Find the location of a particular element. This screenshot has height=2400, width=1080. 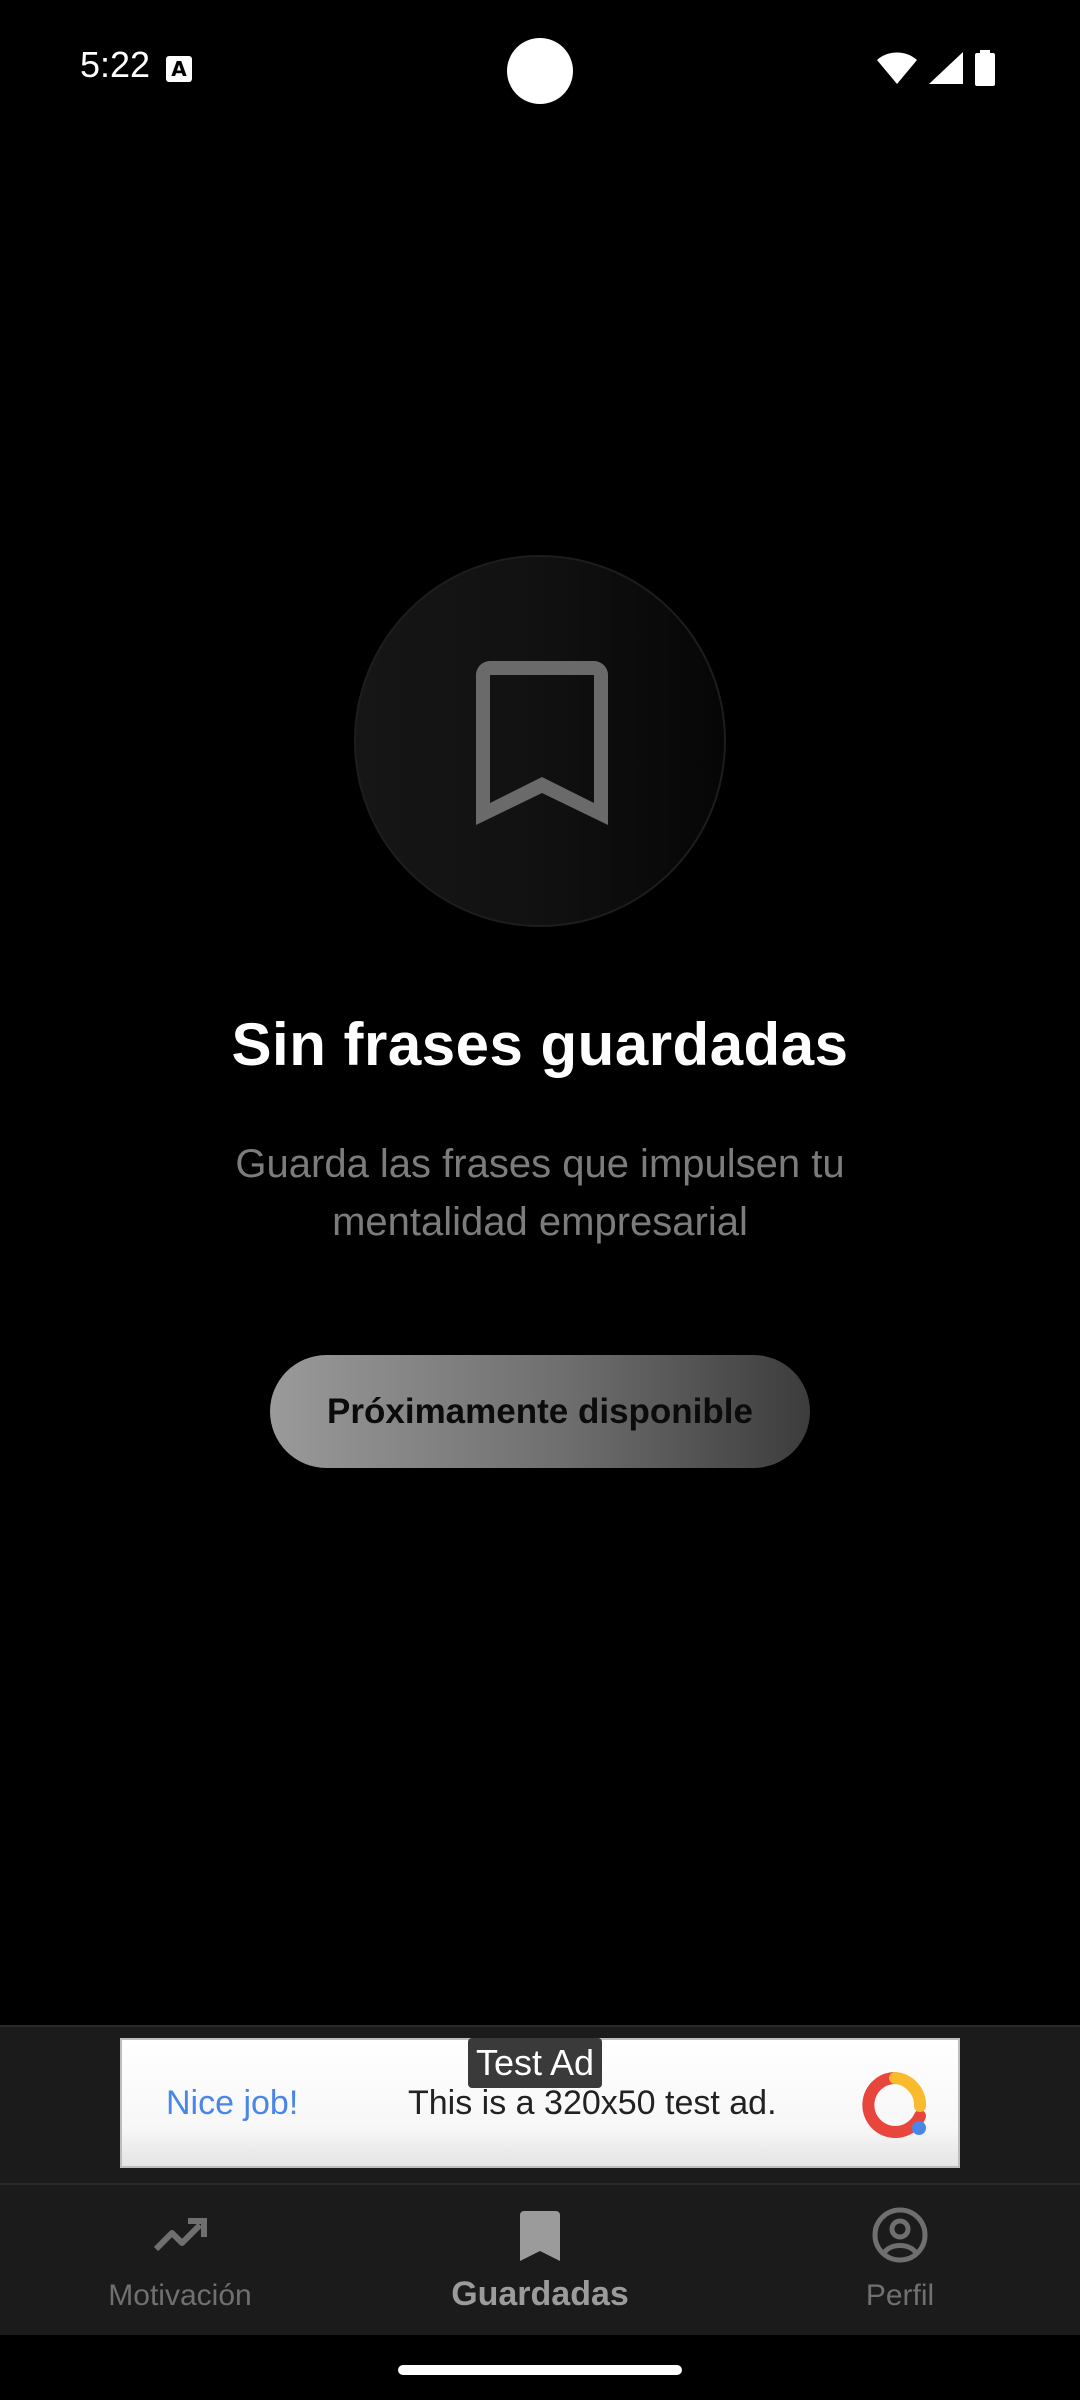

battery-icon is located at coordinates (985, 68).